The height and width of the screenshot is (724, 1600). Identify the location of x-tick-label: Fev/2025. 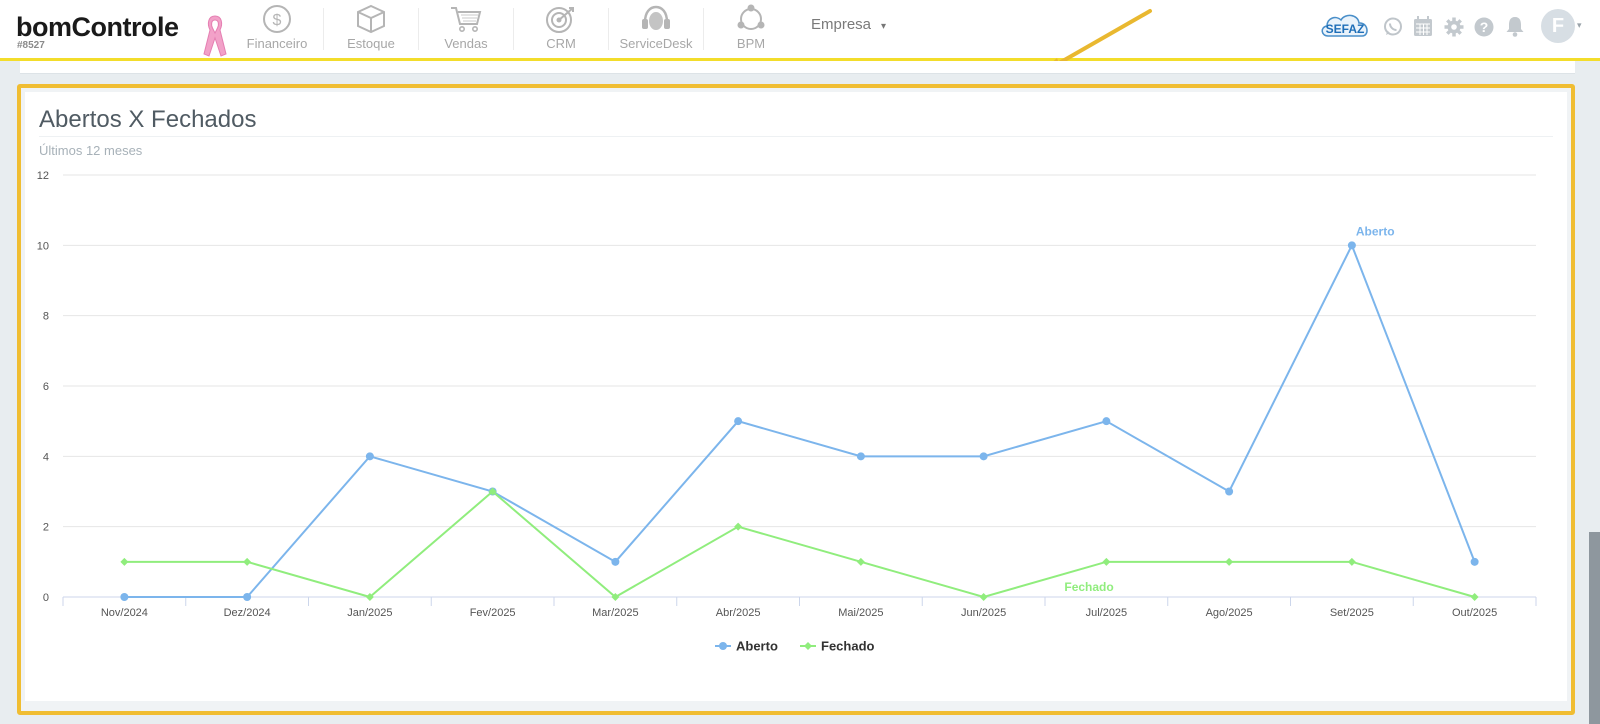
(493, 613).